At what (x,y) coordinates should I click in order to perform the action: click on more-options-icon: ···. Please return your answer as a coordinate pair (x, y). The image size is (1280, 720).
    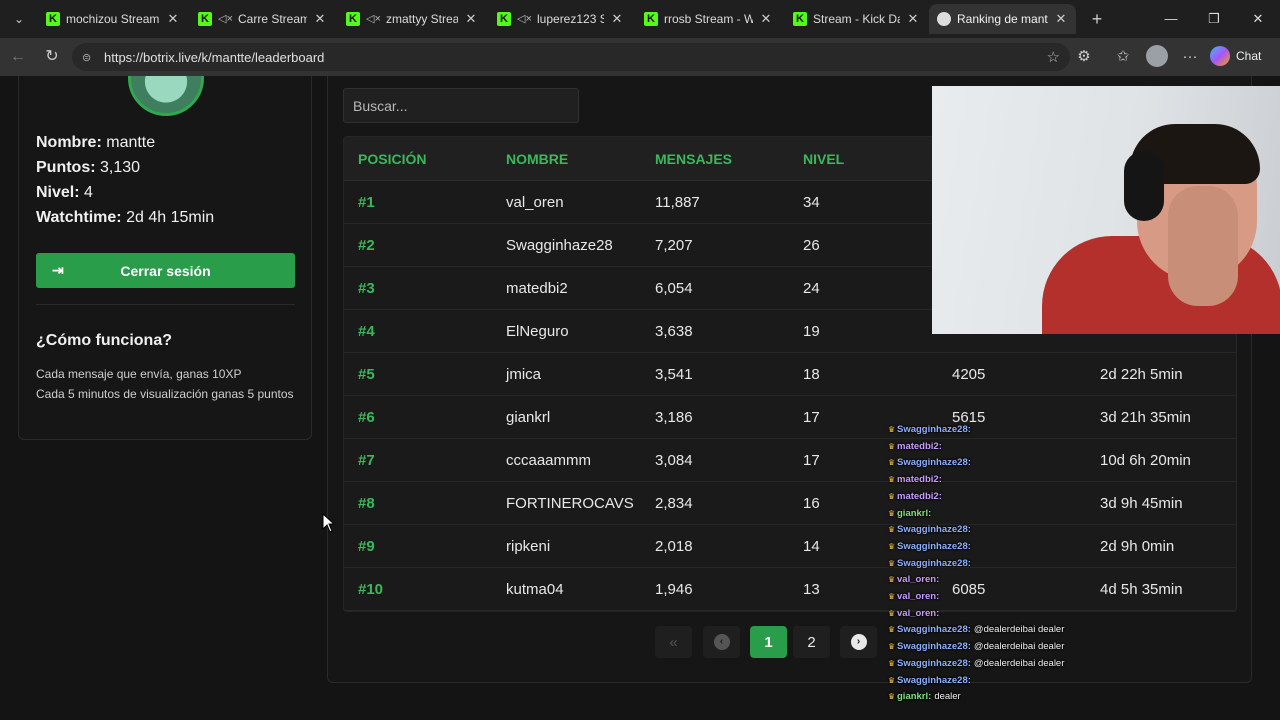
    Looking at the image, I should click on (1190, 57).